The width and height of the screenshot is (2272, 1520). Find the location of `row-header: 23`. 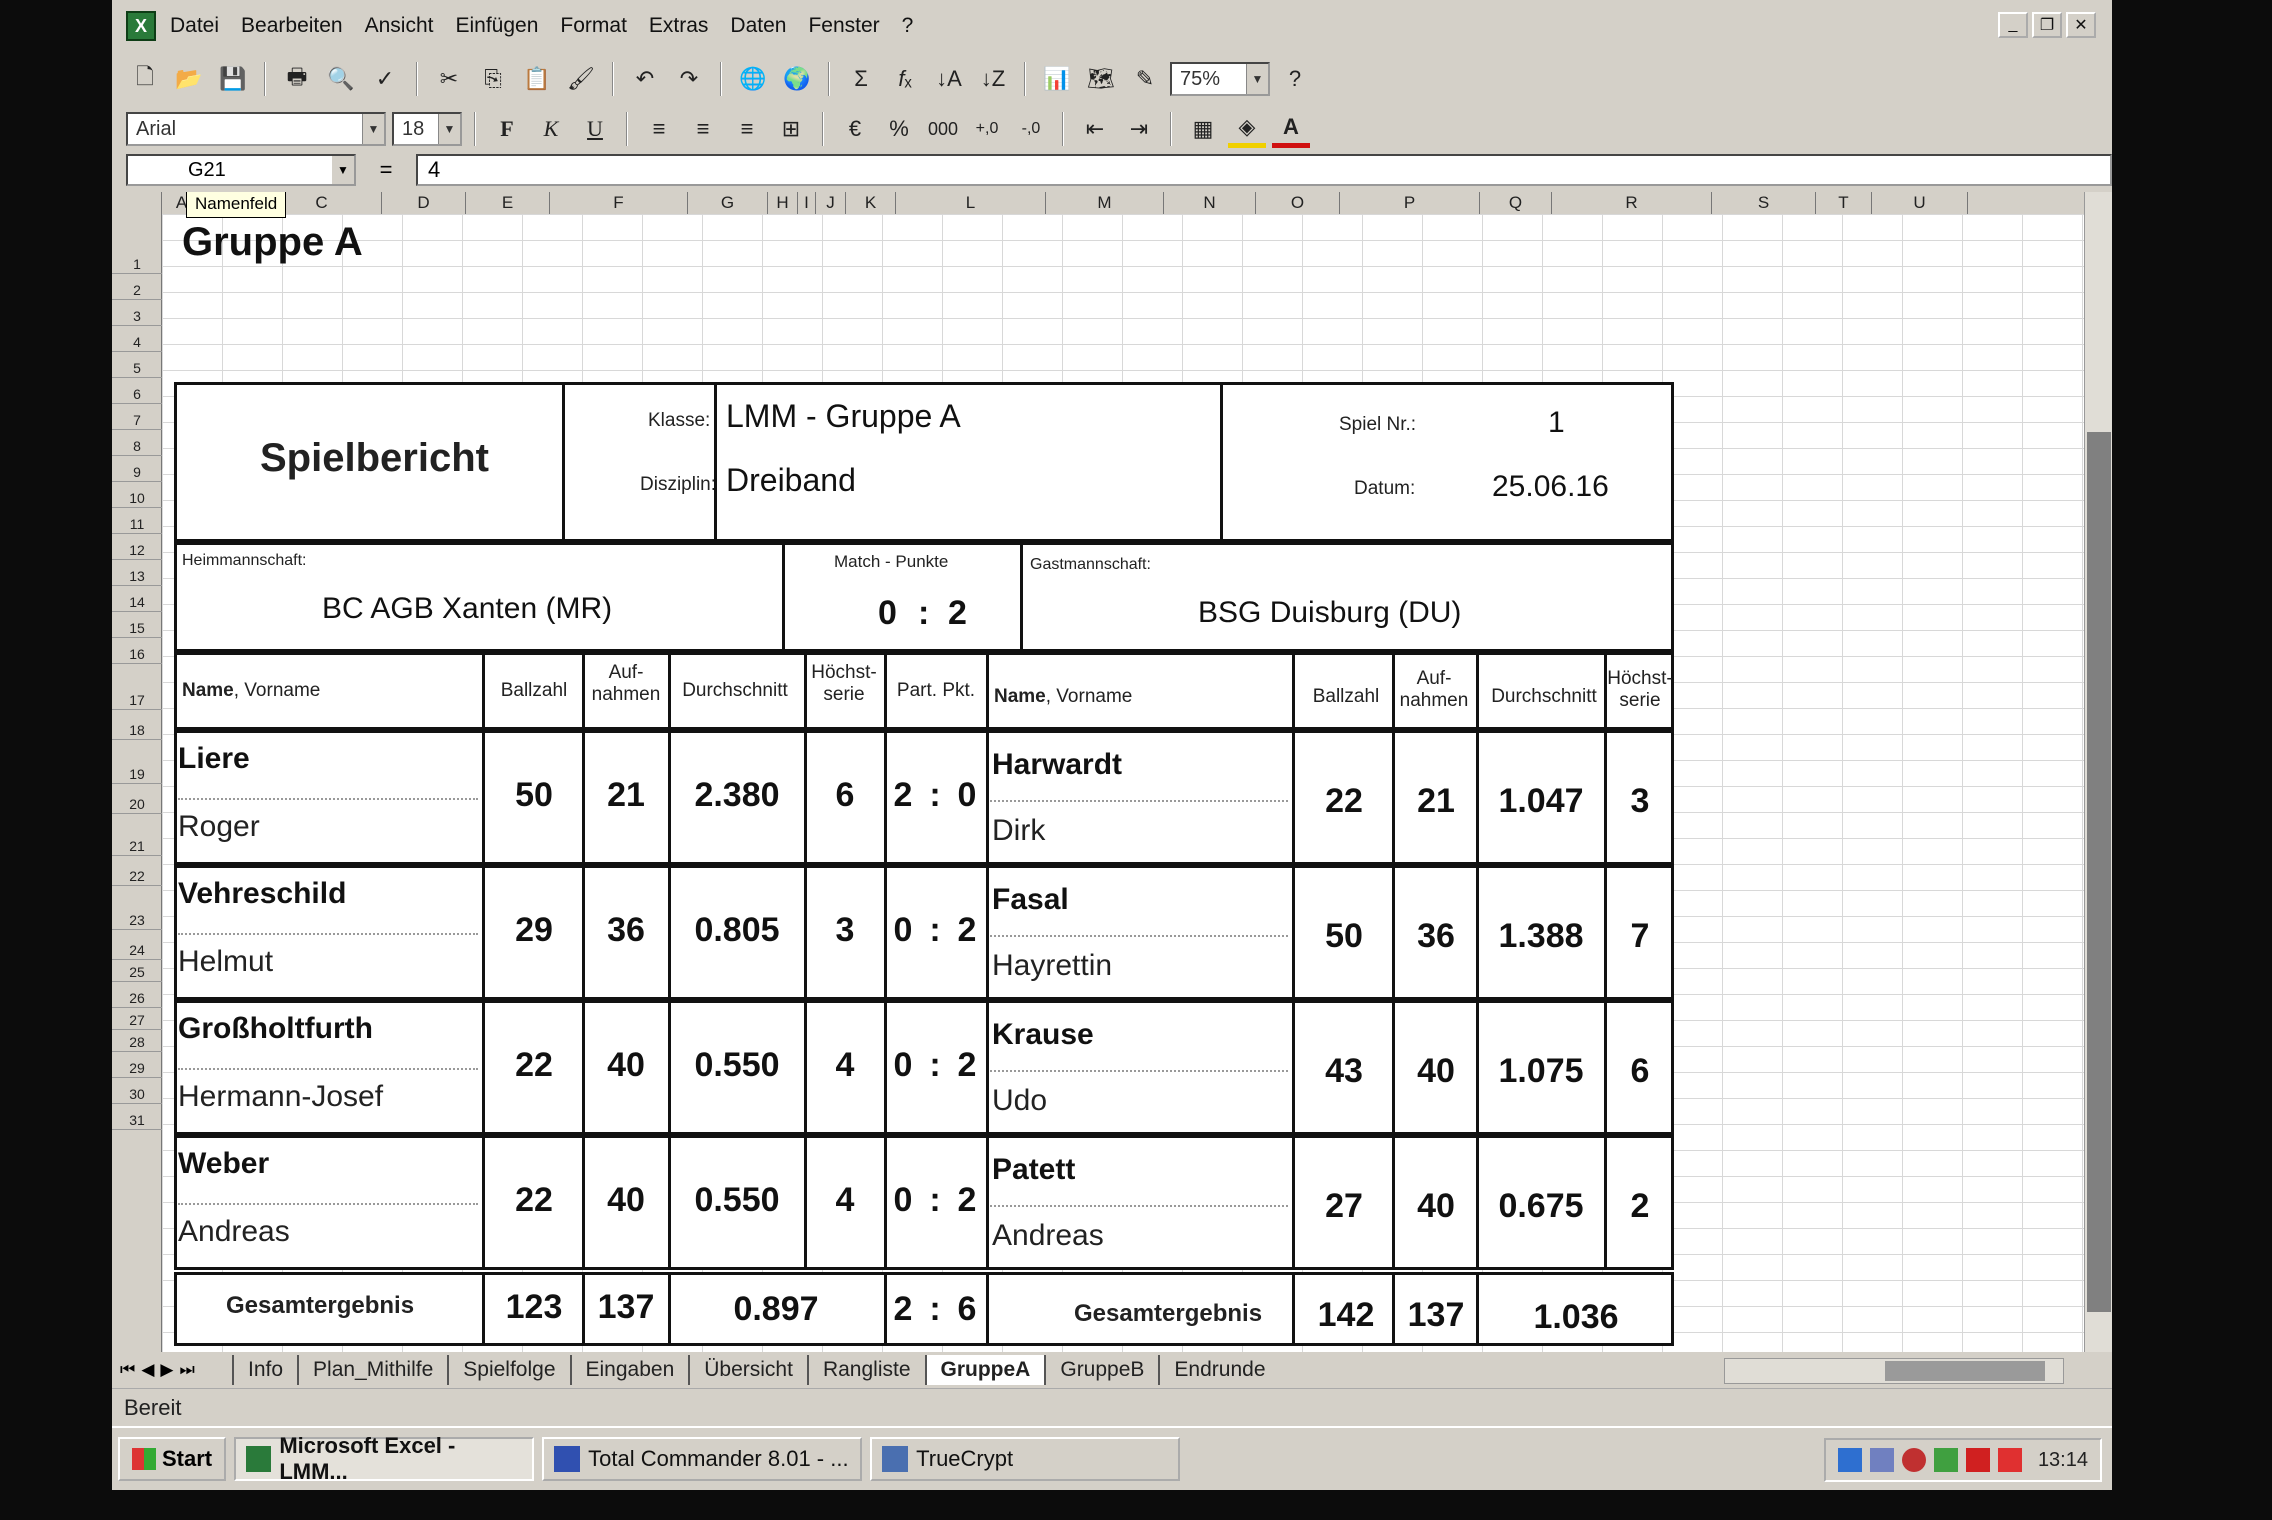

row-header: 23 is located at coordinates (137, 908).